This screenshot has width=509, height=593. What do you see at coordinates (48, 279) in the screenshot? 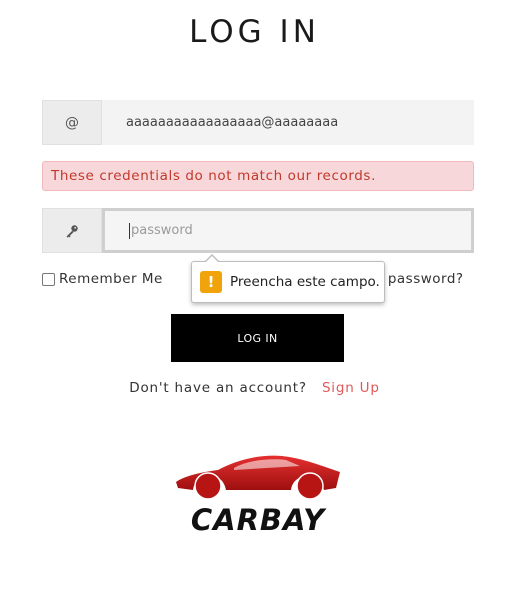
I see `remember-me-checkbox` at bounding box center [48, 279].